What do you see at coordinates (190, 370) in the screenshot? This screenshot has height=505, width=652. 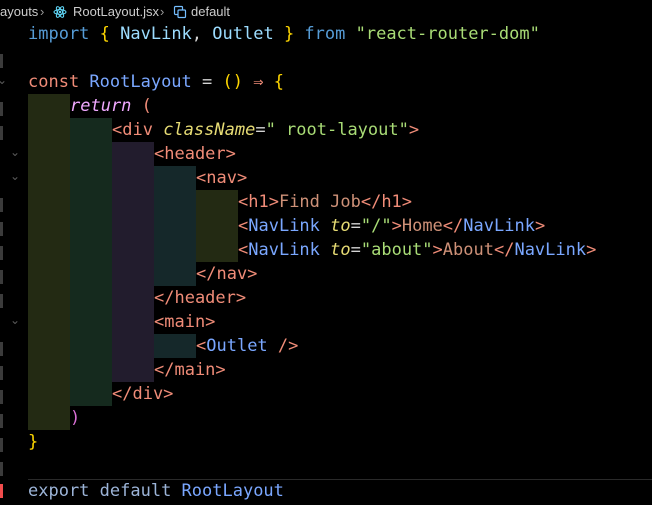 I see `code-line-15: </main>` at bounding box center [190, 370].